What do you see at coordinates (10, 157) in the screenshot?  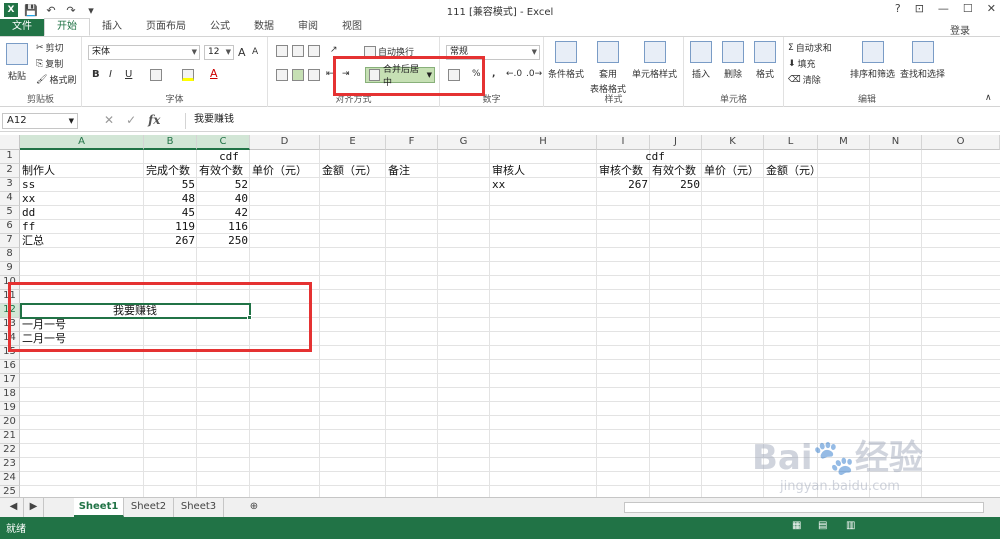 I see `row-header-1: 1` at bounding box center [10, 157].